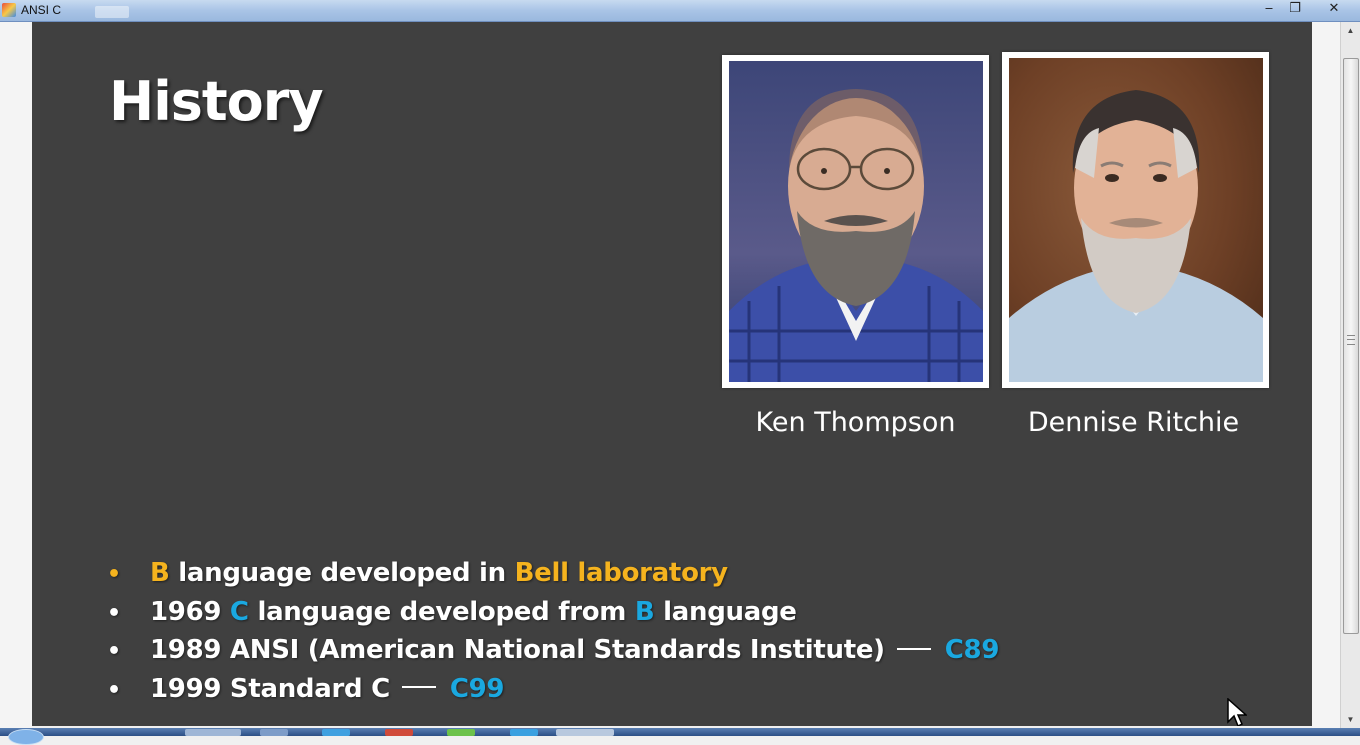 The height and width of the screenshot is (745, 1360). What do you see at coordinates (621, 573) in the screenshot?
I see `highlight-bell-laboratory: Bell laboratory` at bounding box center [621, 573].